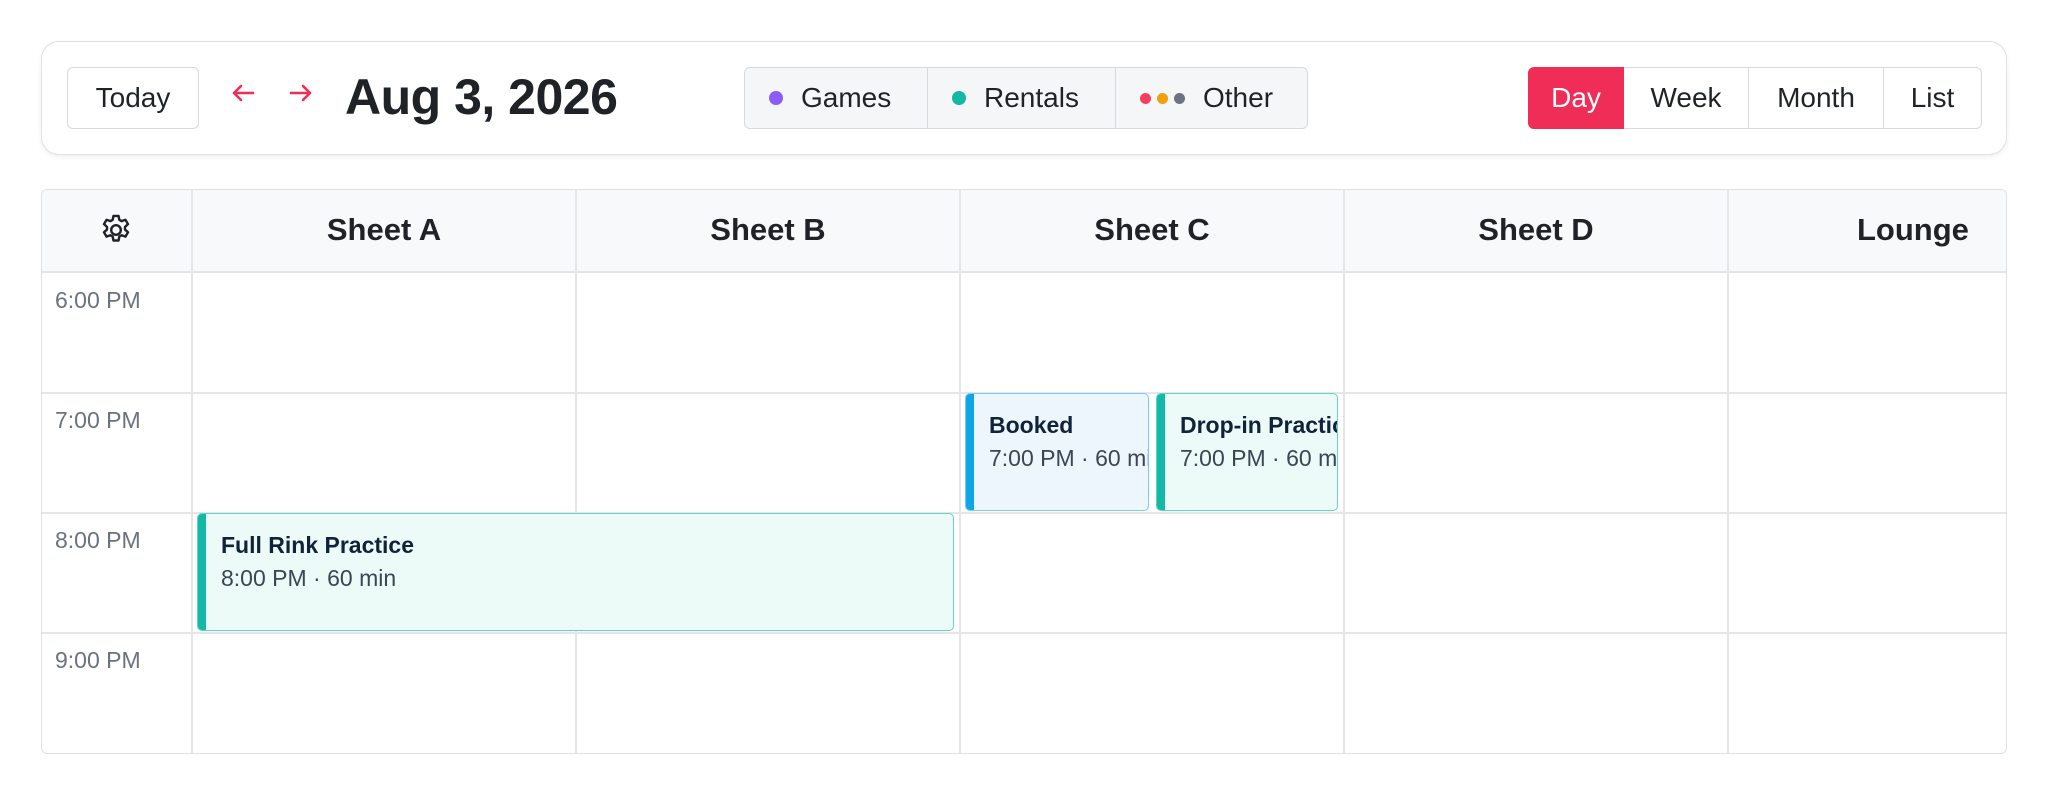 This screenshot has width=2048, height=794. I want to click on view-list-button: List, so click(1933, 98).